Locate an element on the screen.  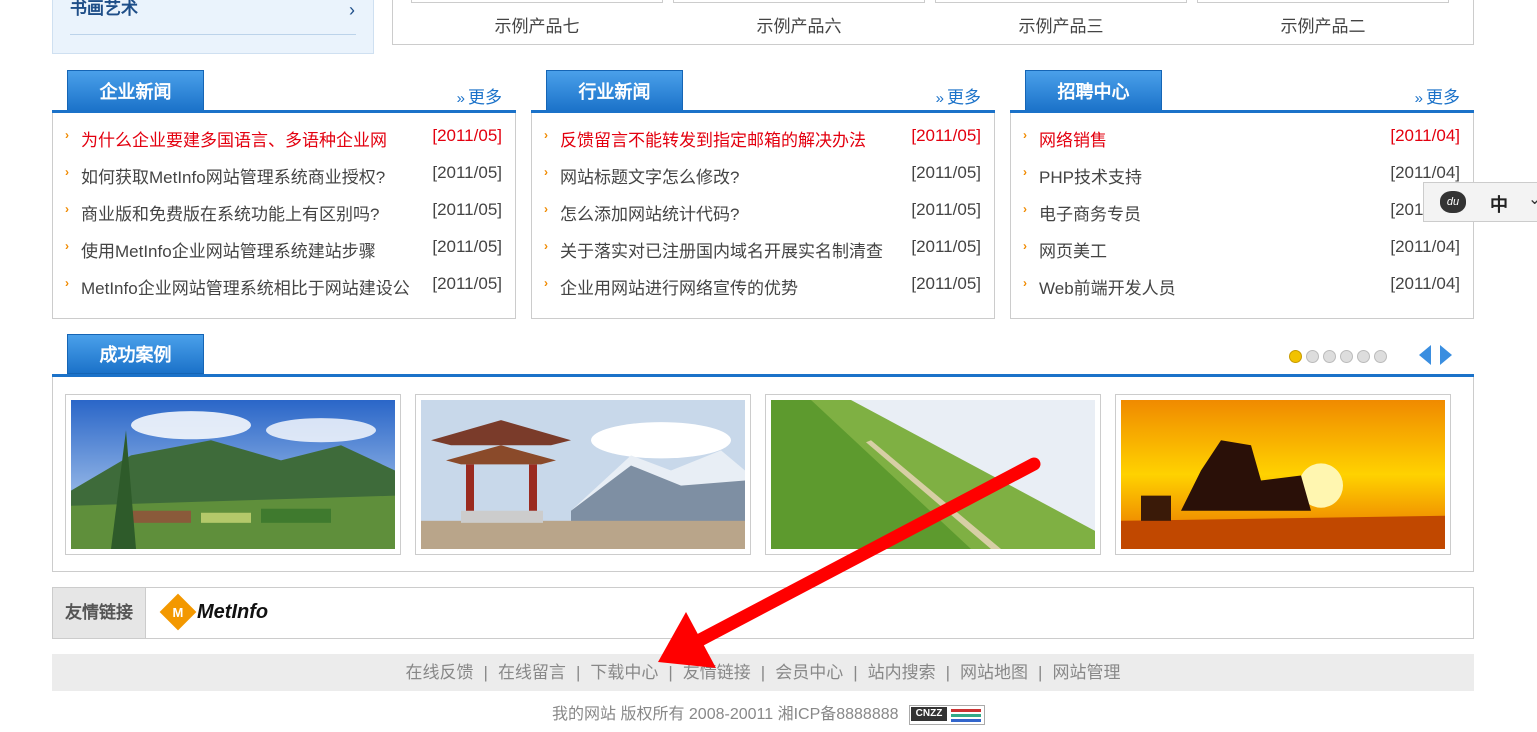
list-item: › 网页美工 [2011/04] is located at coordinates (1241, 255).